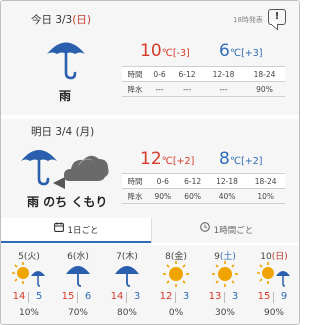 The width and height of the screenshot is (320, 325). I want to click on high-temp: 12℃[+2], so click(167, 159).